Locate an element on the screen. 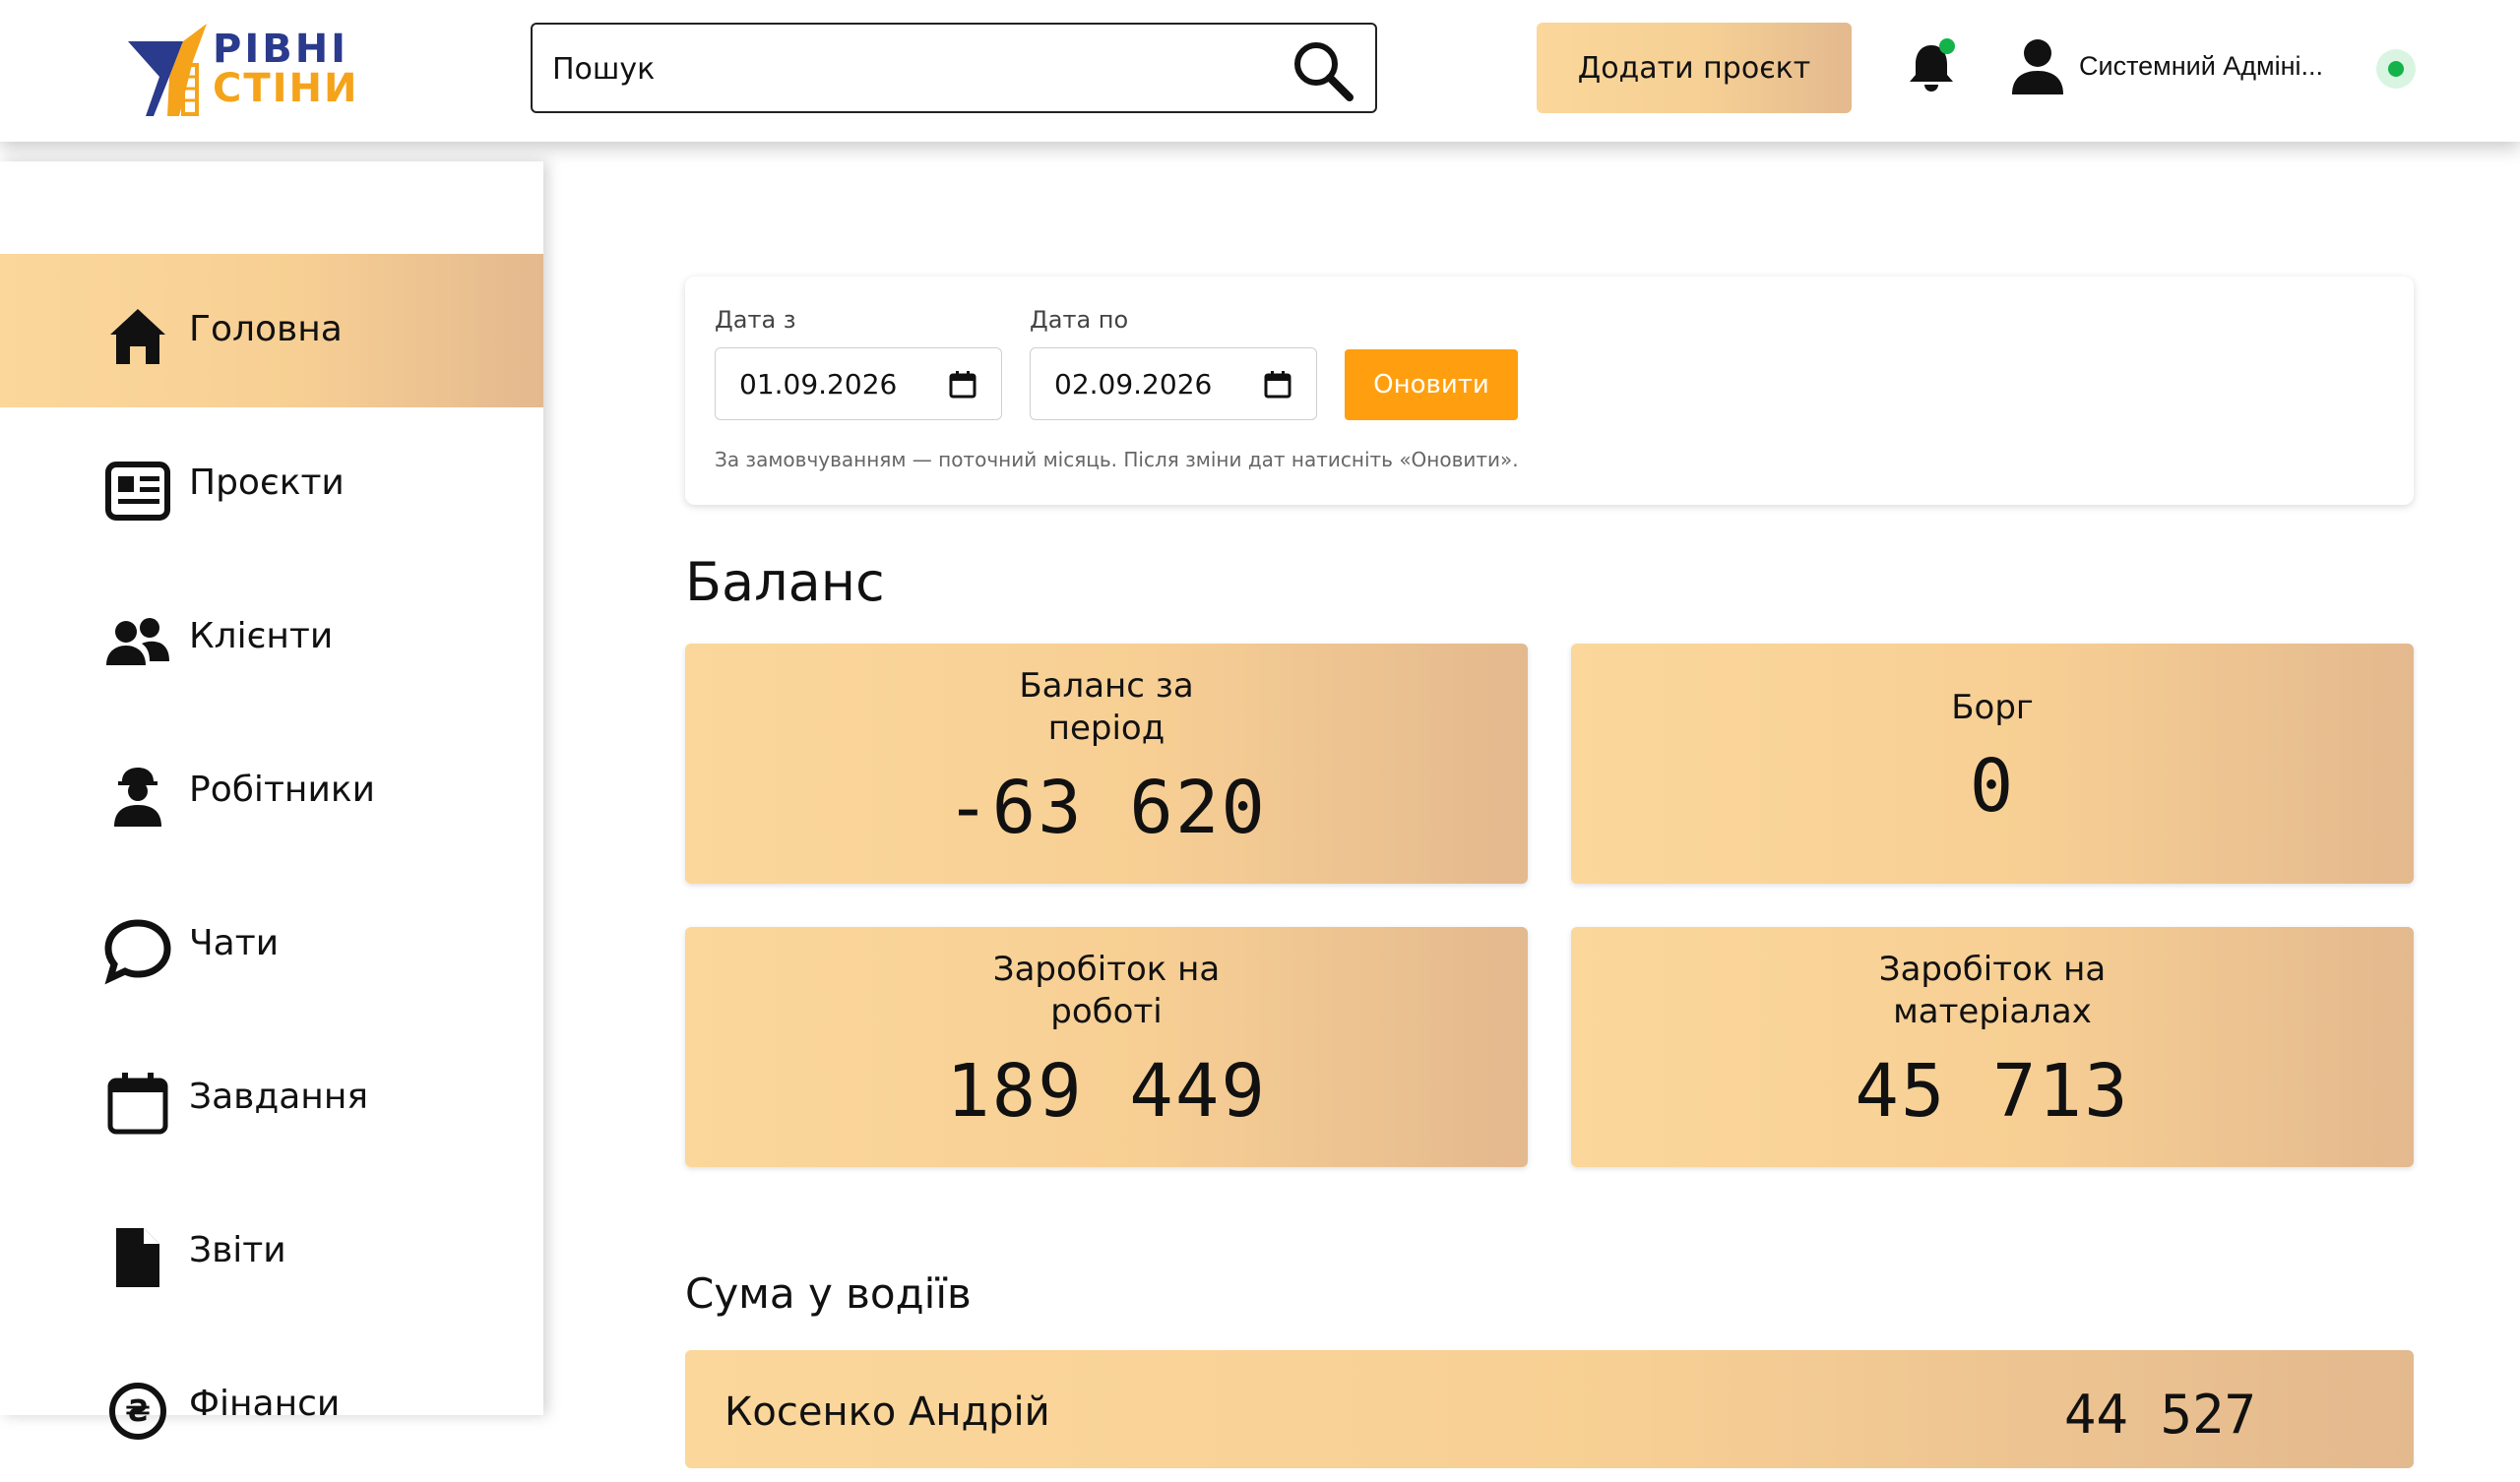 The image size is (2520, 1482). users-icon is located at coordinates (137, 641).